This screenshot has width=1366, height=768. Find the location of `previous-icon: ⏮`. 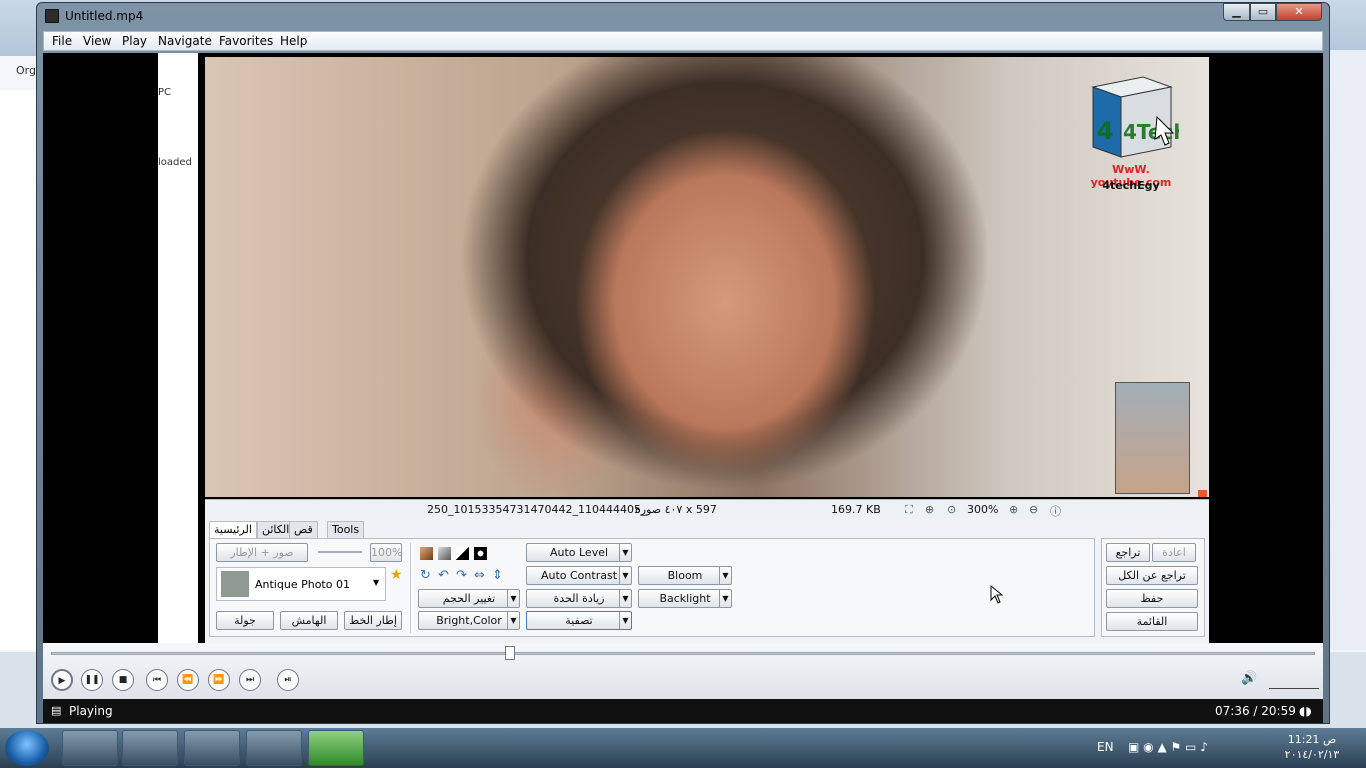

previous-icon: ⏮ is located at coordinates (157, 680).